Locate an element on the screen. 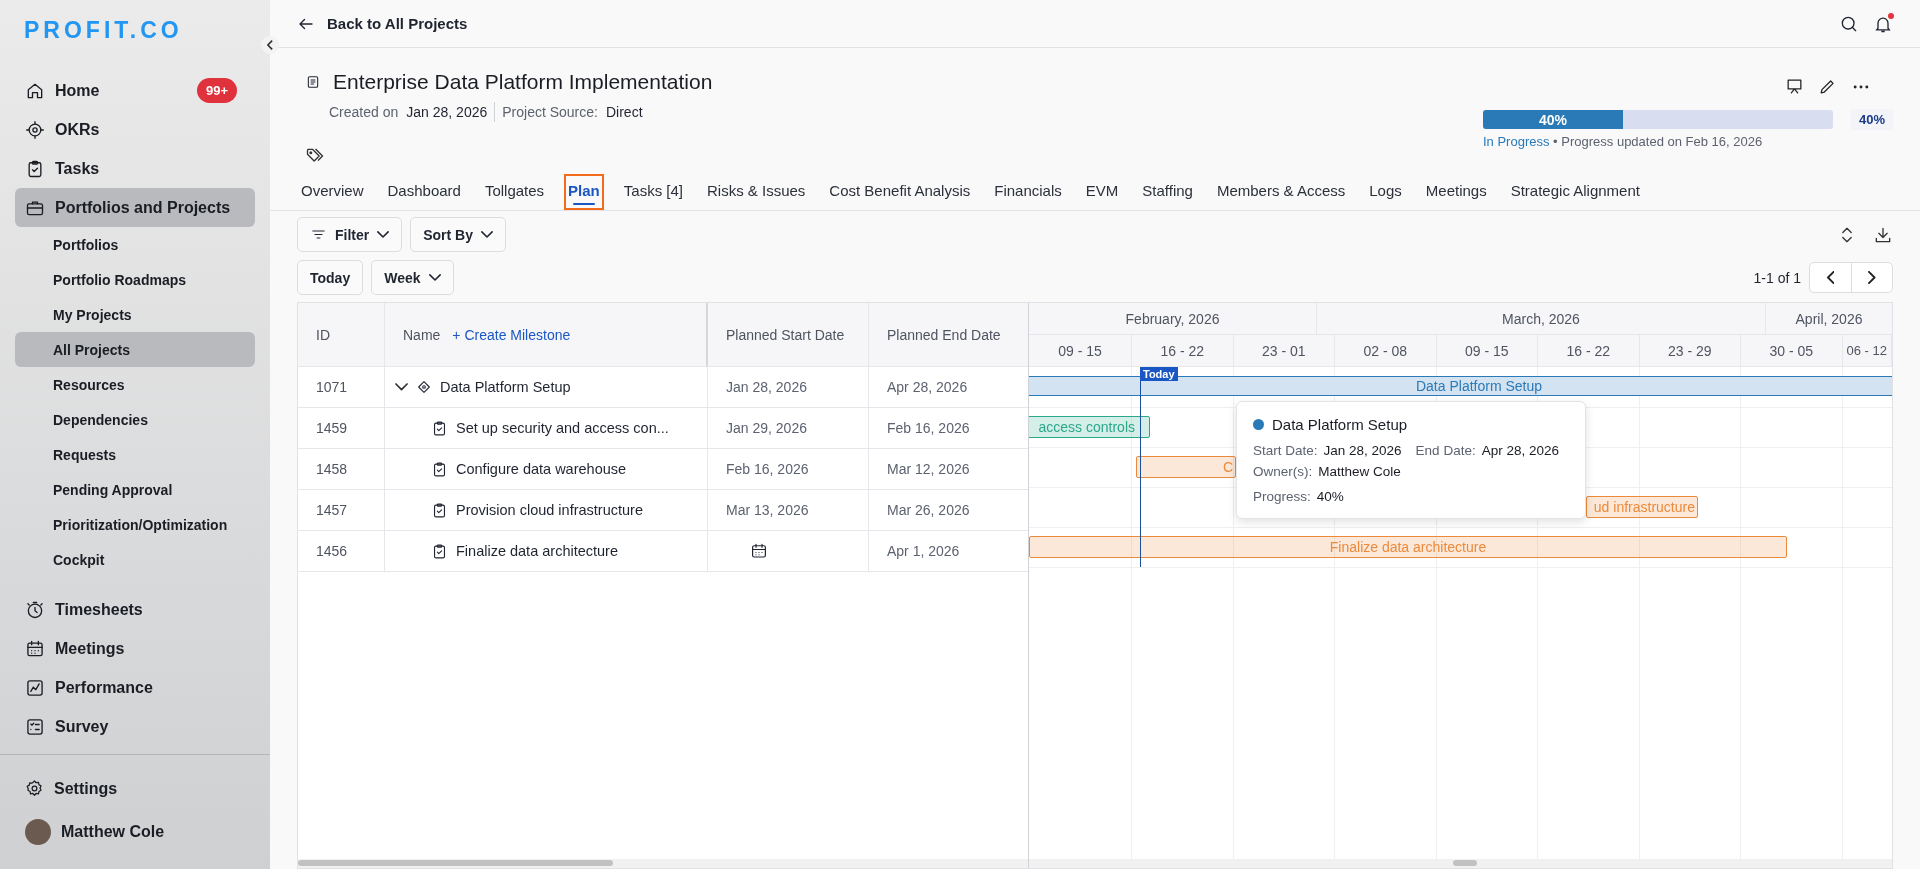 This screenshot has height=869, width=1920. progress-updated: • Progress updated on Feb 16, 2026 is located at coordinates (1658, 141).